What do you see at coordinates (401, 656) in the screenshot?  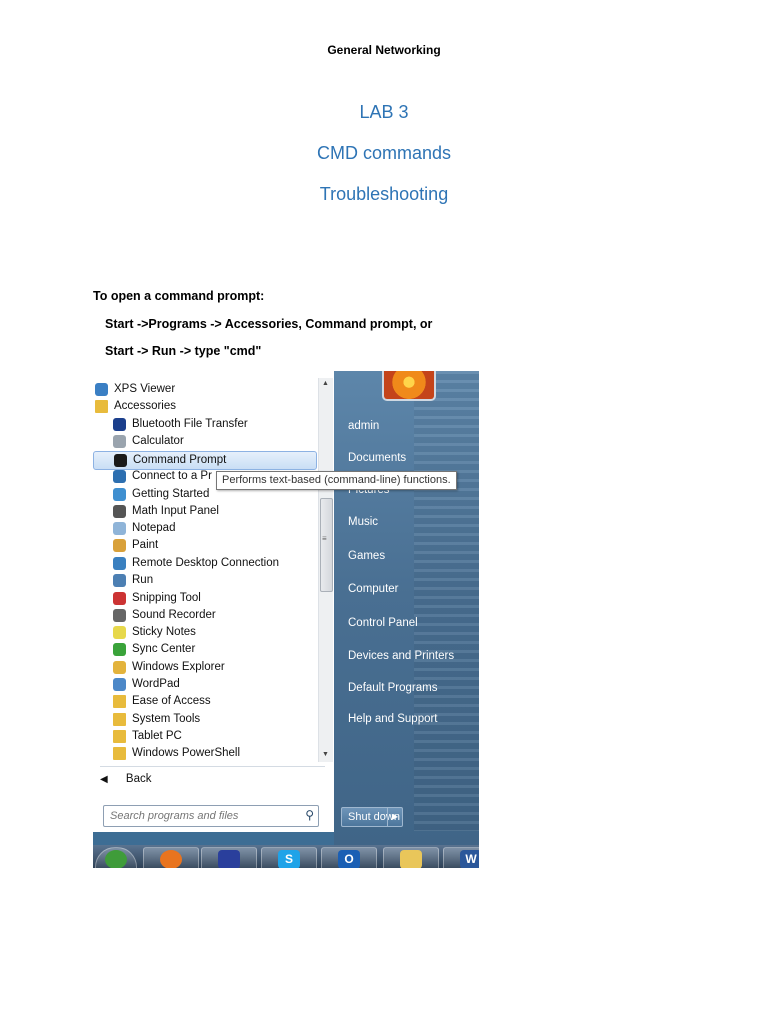 I see `right-item-devices-printers: Devices and Printers` at bounding box center [401, 656].